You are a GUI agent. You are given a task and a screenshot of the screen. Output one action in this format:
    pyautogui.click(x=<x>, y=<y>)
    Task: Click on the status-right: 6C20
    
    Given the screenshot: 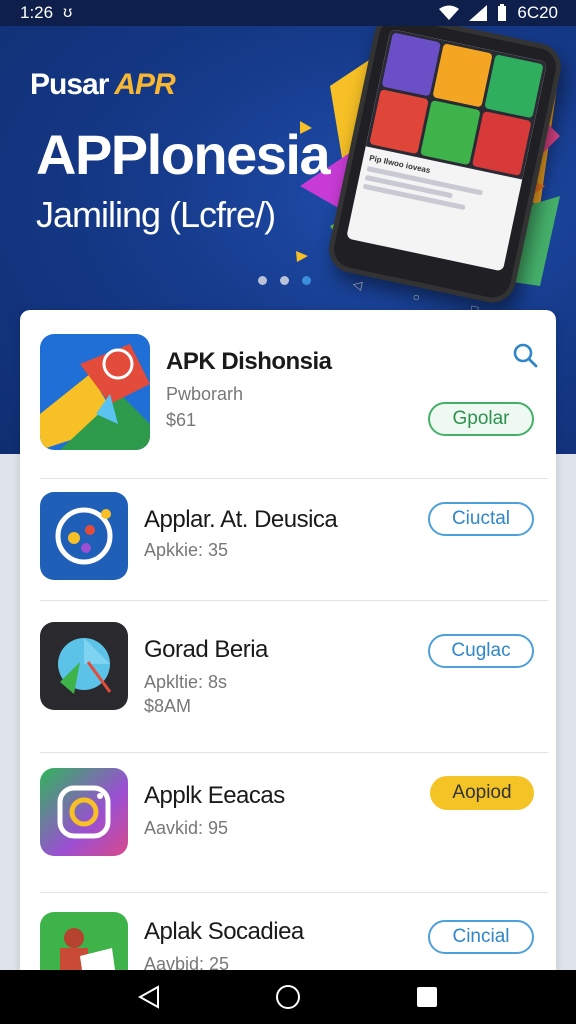 What is the action you would take?
    pyautogui.click(x=498, y=13)
    